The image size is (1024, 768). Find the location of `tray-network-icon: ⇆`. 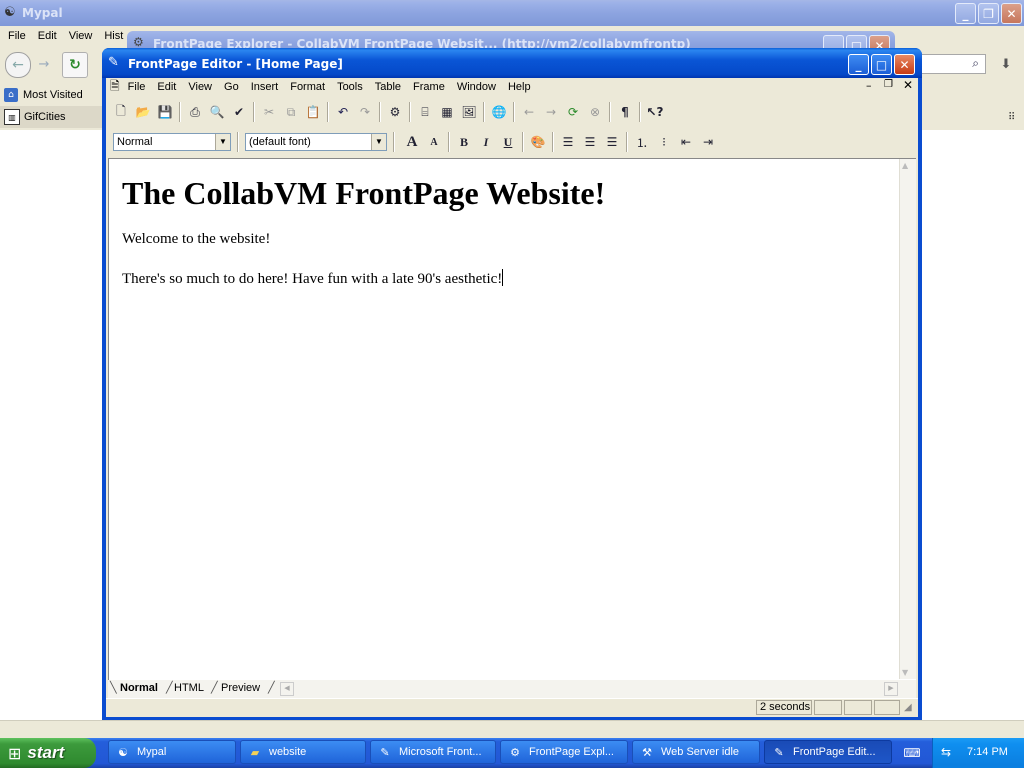

tray-network-icon: ⇆ is located at coordinates (946, 752).